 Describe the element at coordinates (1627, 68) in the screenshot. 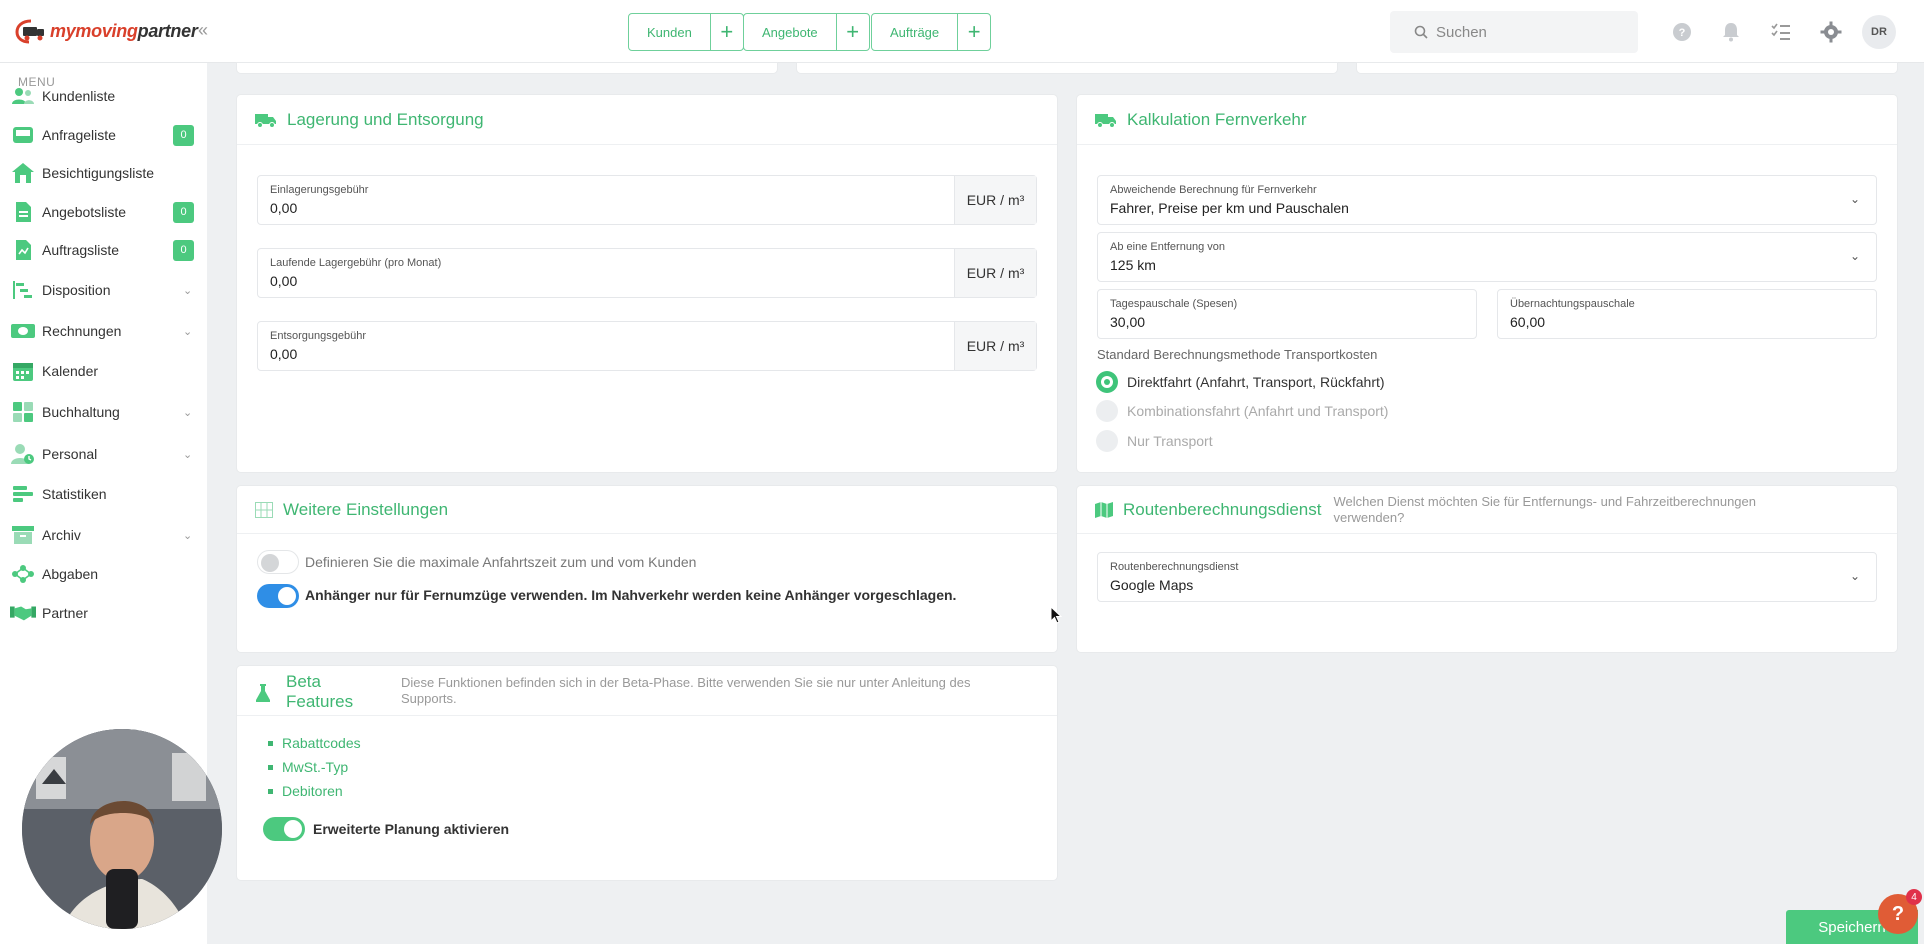

I see `partial-card` at that location.